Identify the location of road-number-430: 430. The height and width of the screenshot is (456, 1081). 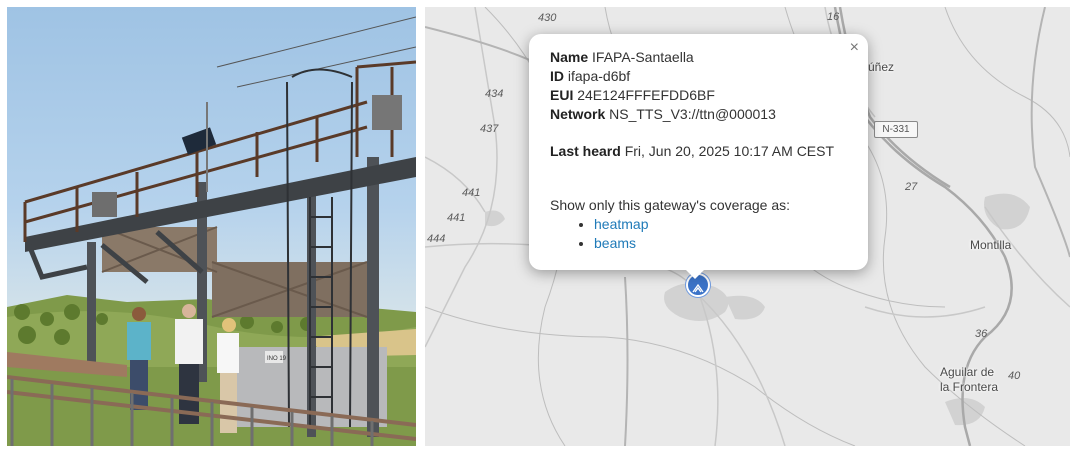
(547, 18).